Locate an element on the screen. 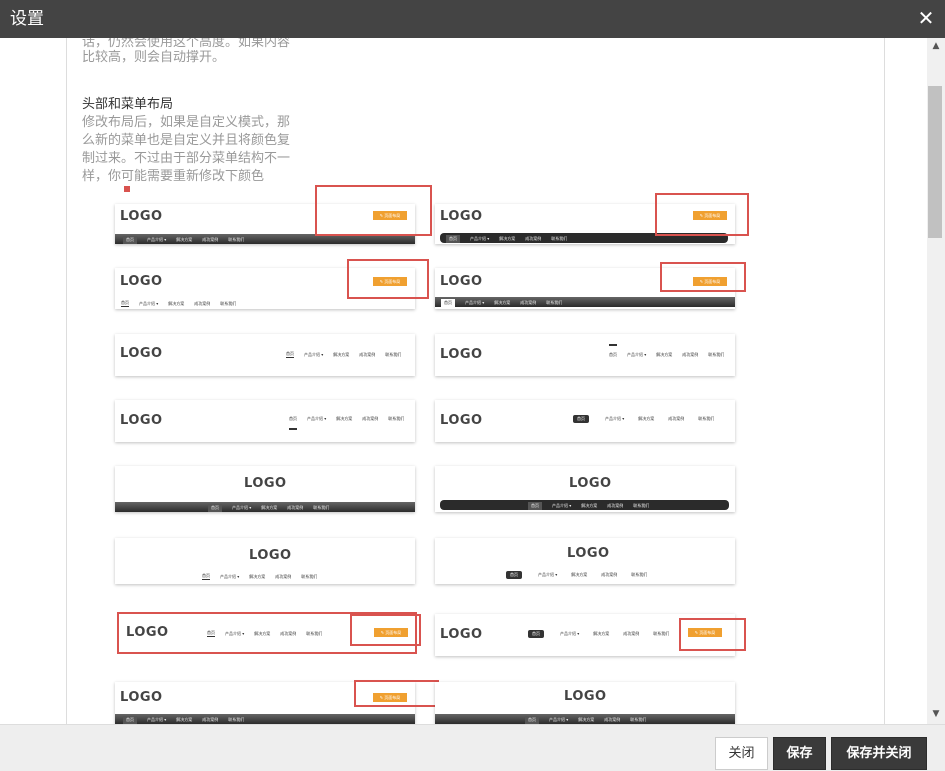 The height and width of the screenshot is (771, 945). section-description: 样，你可能需要重新修改下颜色 is located at coordinates (173, 176).